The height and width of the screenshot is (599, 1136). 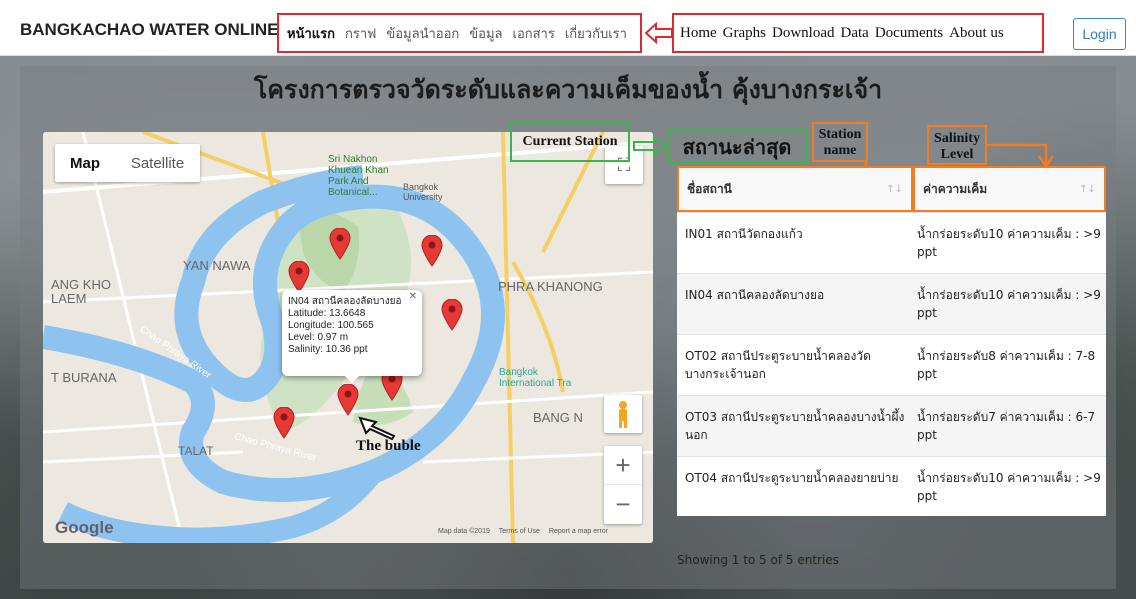 What do you see at coordinates (570, 142) in the screenshot?
I see `current-station-annotation: Current Station` at bounding box center [570, 142].